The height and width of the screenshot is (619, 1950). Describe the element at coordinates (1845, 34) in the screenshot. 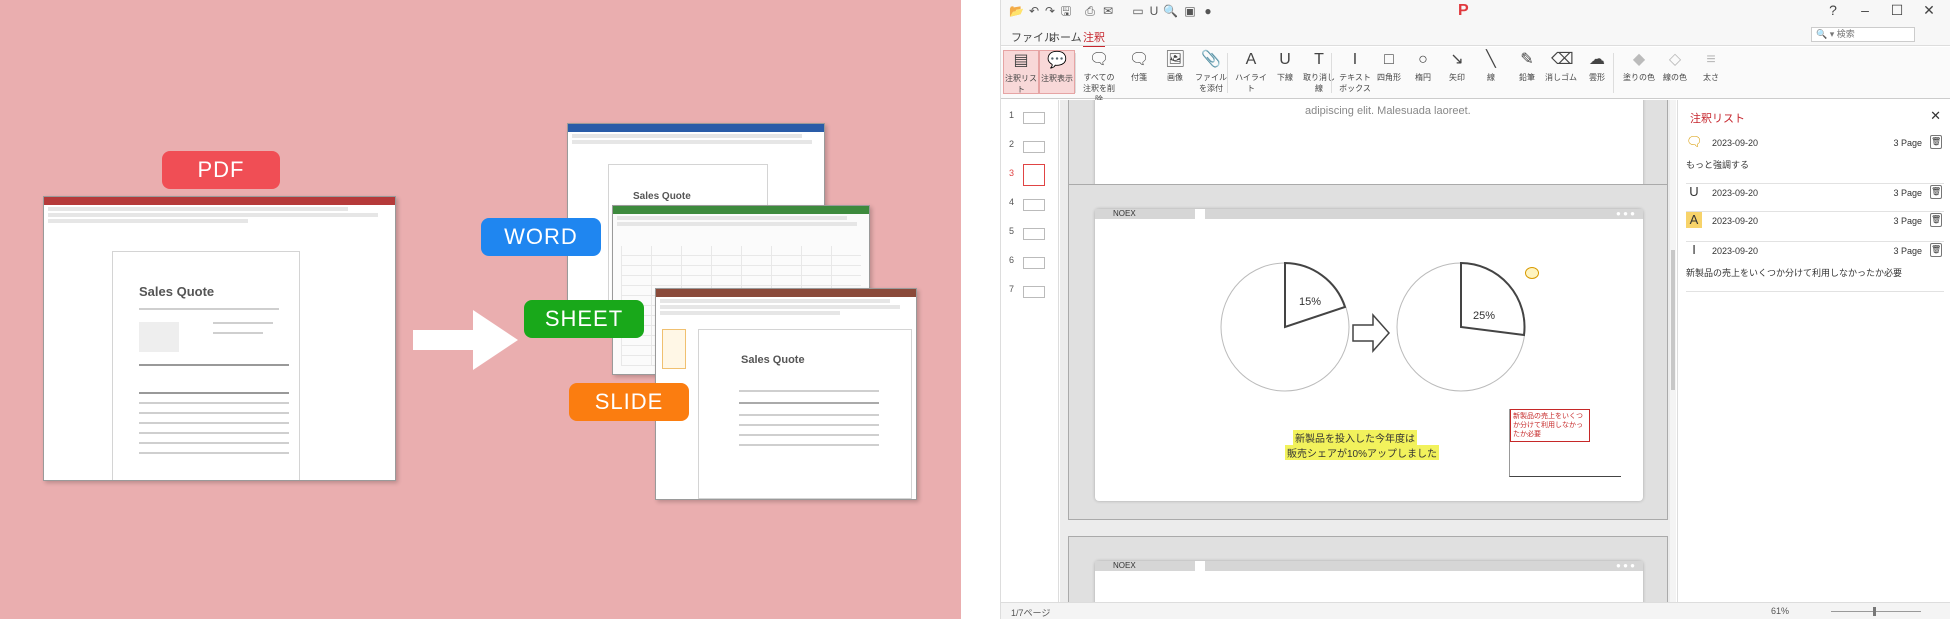

I see `search-placeholder: 検索` at that location.